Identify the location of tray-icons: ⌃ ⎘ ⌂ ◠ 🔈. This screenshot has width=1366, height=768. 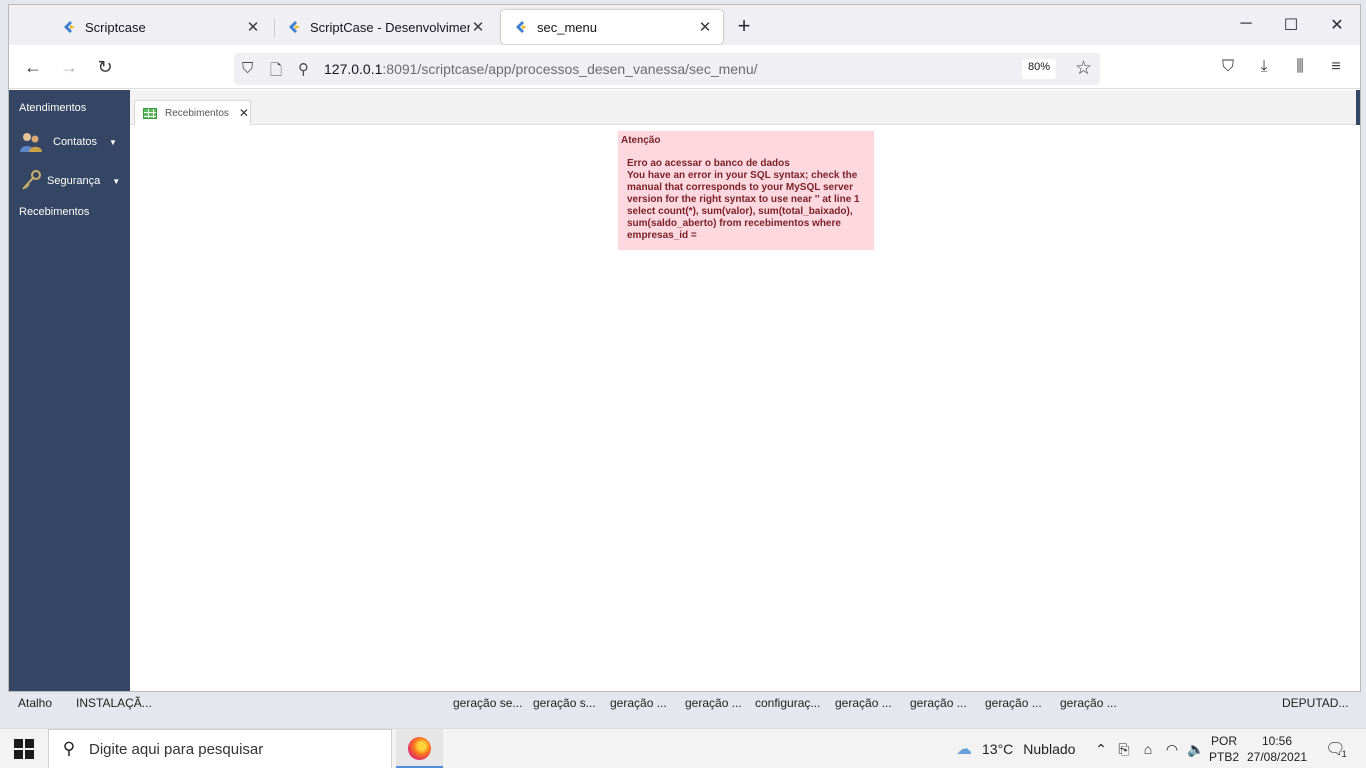
(1149, 748).